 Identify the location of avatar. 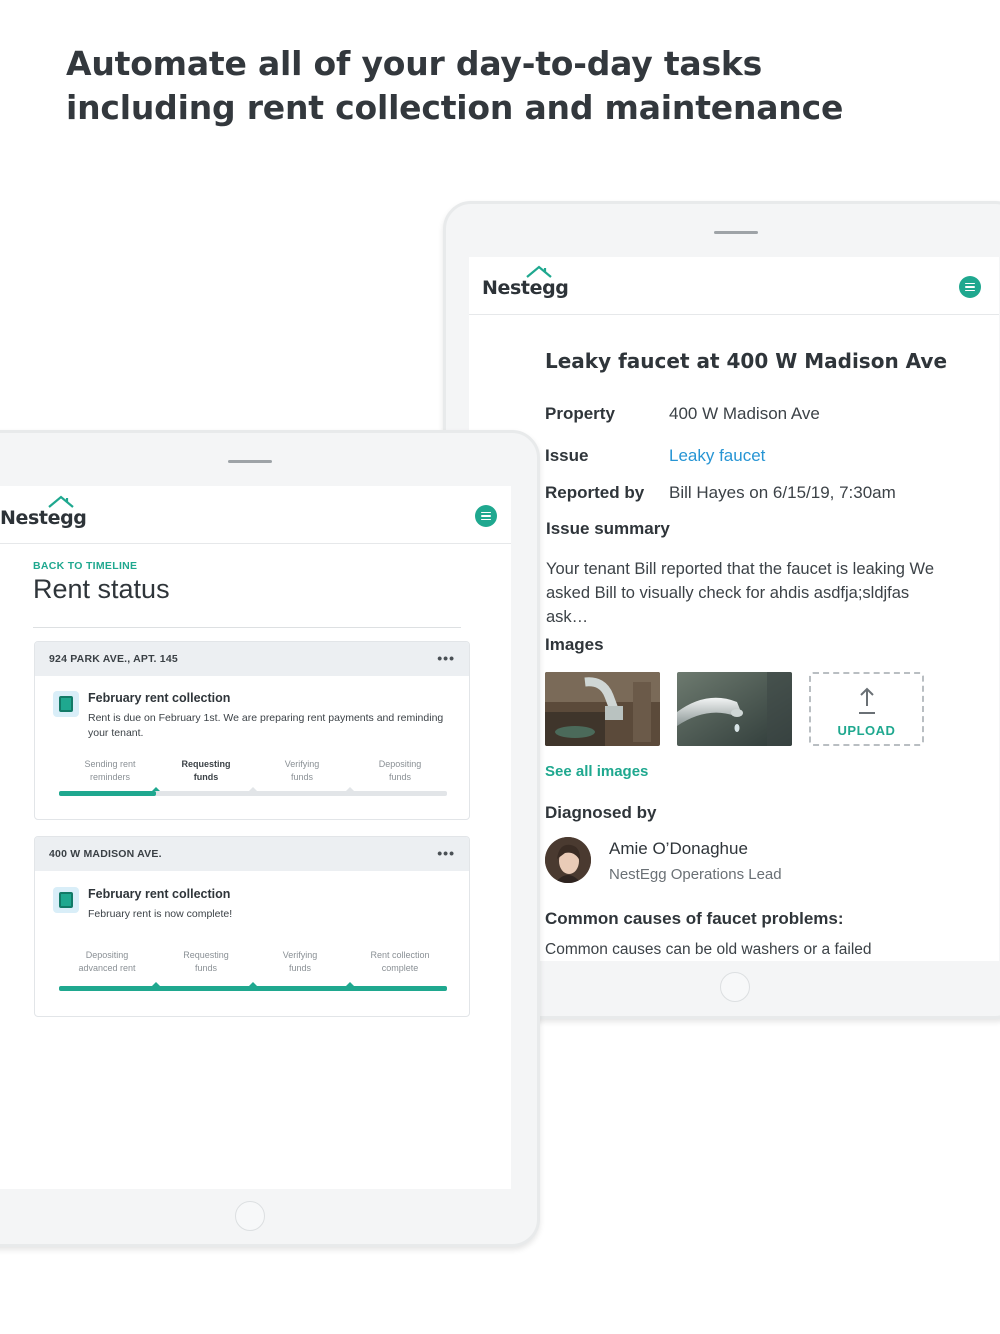
(568, 860).